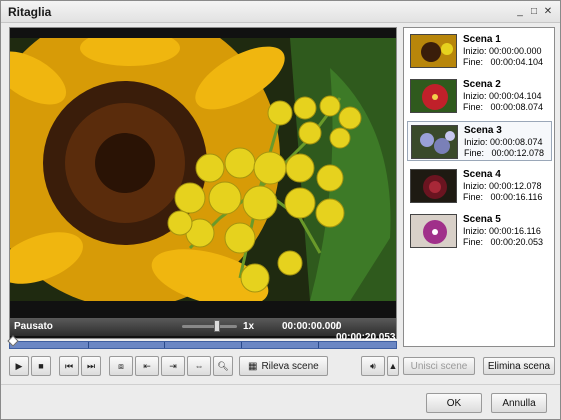 This screenshot has width=561, height=420. What do you see at coordinates (502, 96) in the screenshot?
I see `scene-start: Inizio: 00:00:04.104` at bounding box center [502, 96].